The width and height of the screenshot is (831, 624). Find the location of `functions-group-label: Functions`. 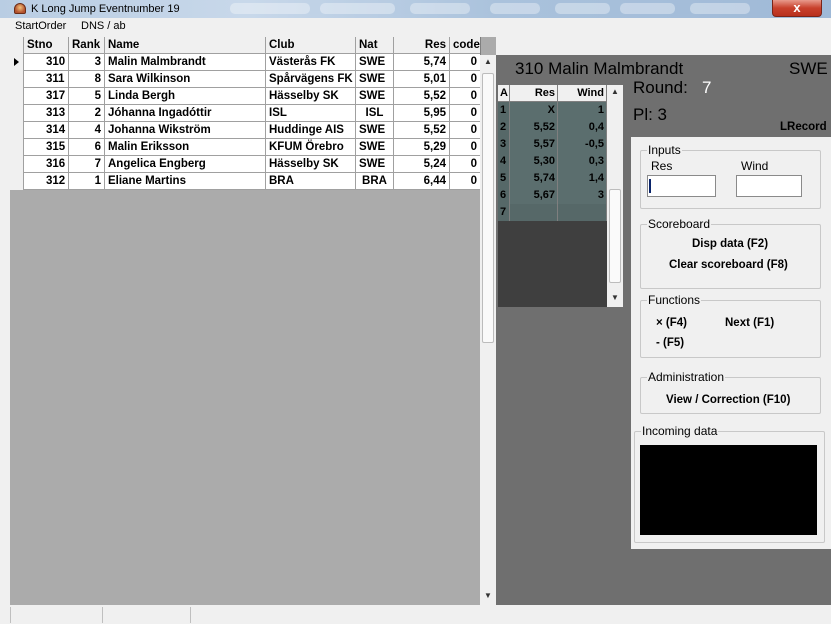

functions-group-label: Functions is located at coordinates (674, 300).